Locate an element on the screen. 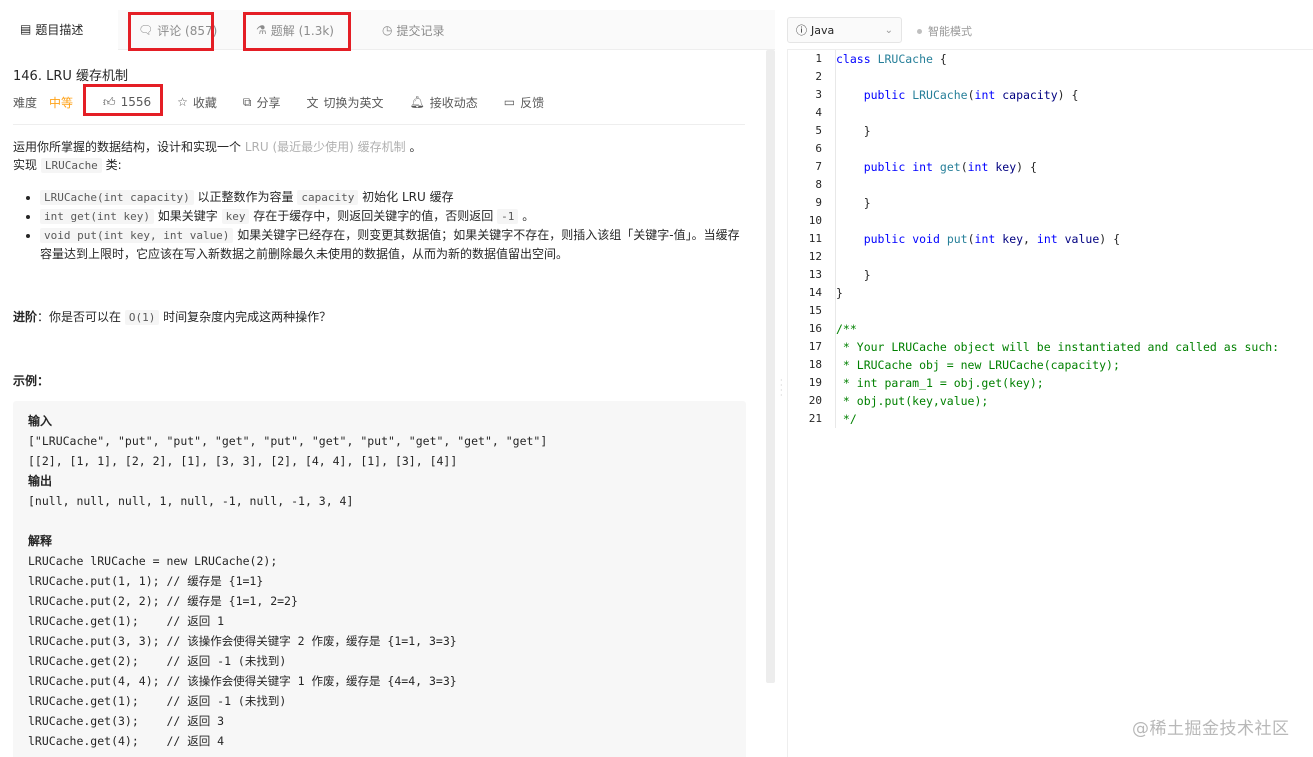  tab-submissions: ◷ 提交记录 is located at coordinates (413, 30).